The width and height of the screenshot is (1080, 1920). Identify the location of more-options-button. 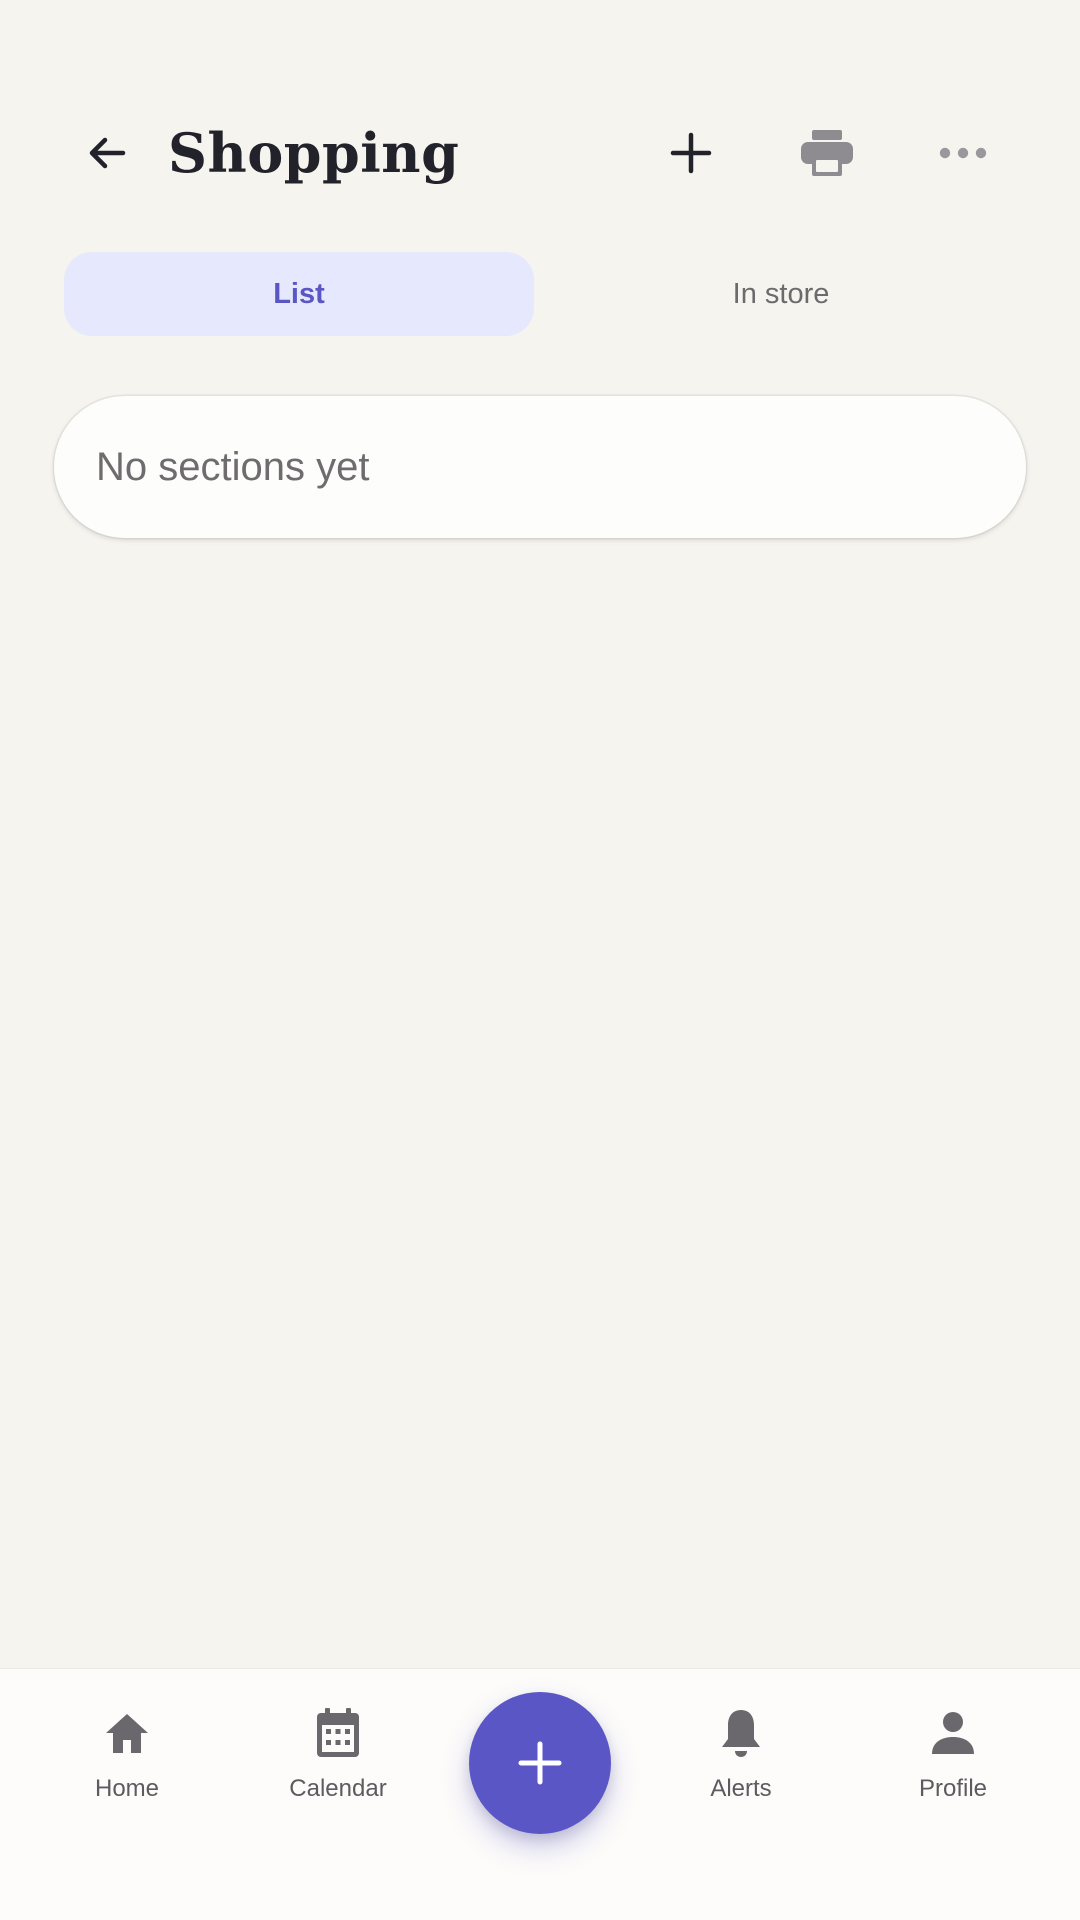
(963, 153).